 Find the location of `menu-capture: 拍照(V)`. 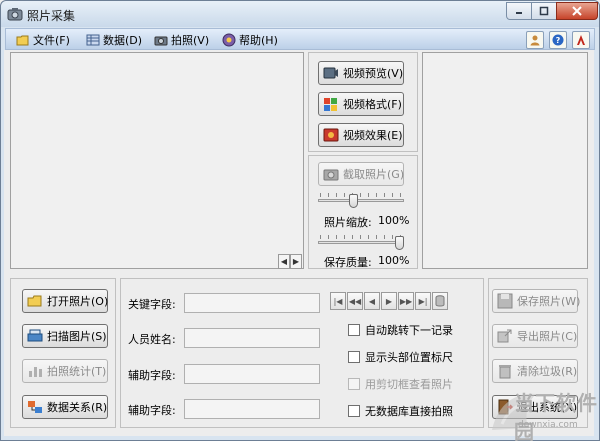

menu-capture: 拍照(V) is located at coordinates (181, 40).